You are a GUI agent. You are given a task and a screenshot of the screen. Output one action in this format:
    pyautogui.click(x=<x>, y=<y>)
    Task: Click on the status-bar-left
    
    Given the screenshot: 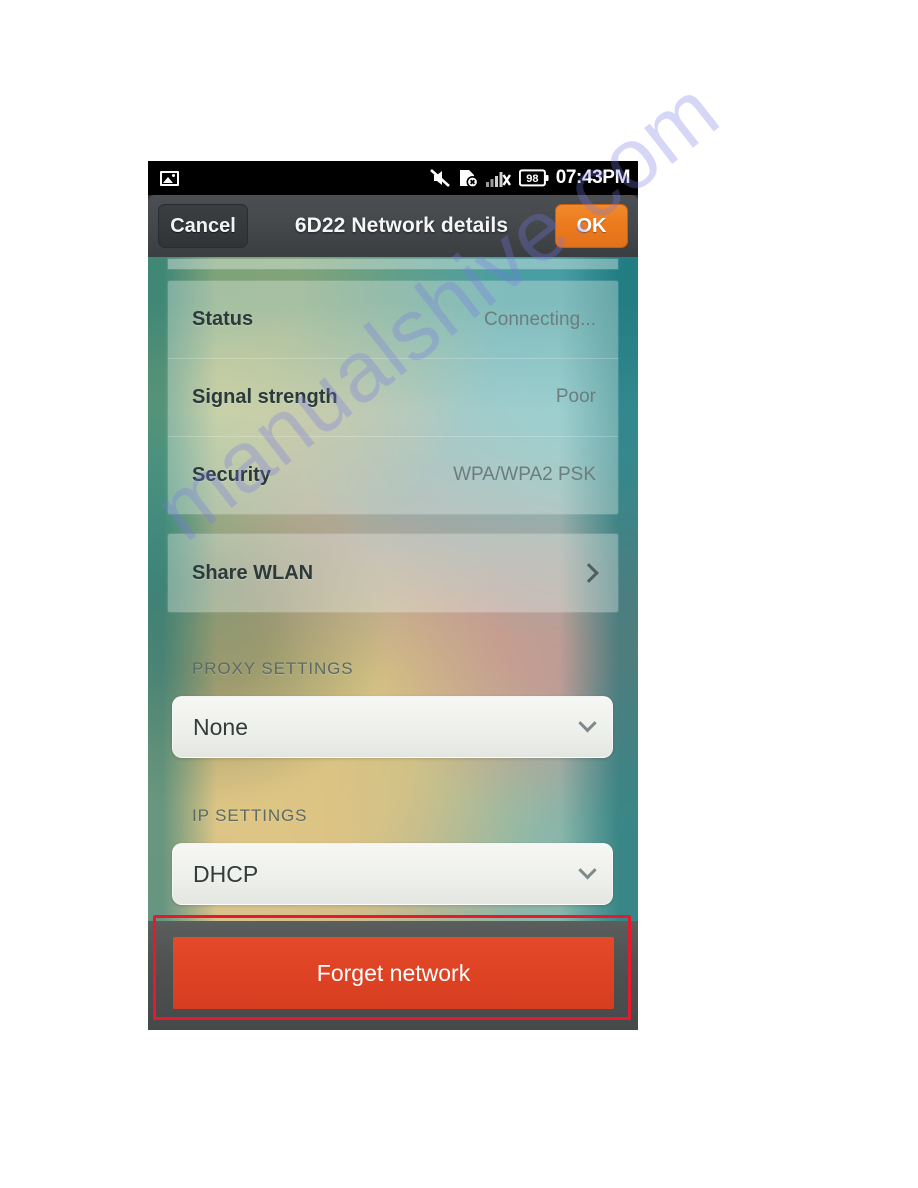 What is the action you would take?
    pyautogui.click(x=169, y=178)
    